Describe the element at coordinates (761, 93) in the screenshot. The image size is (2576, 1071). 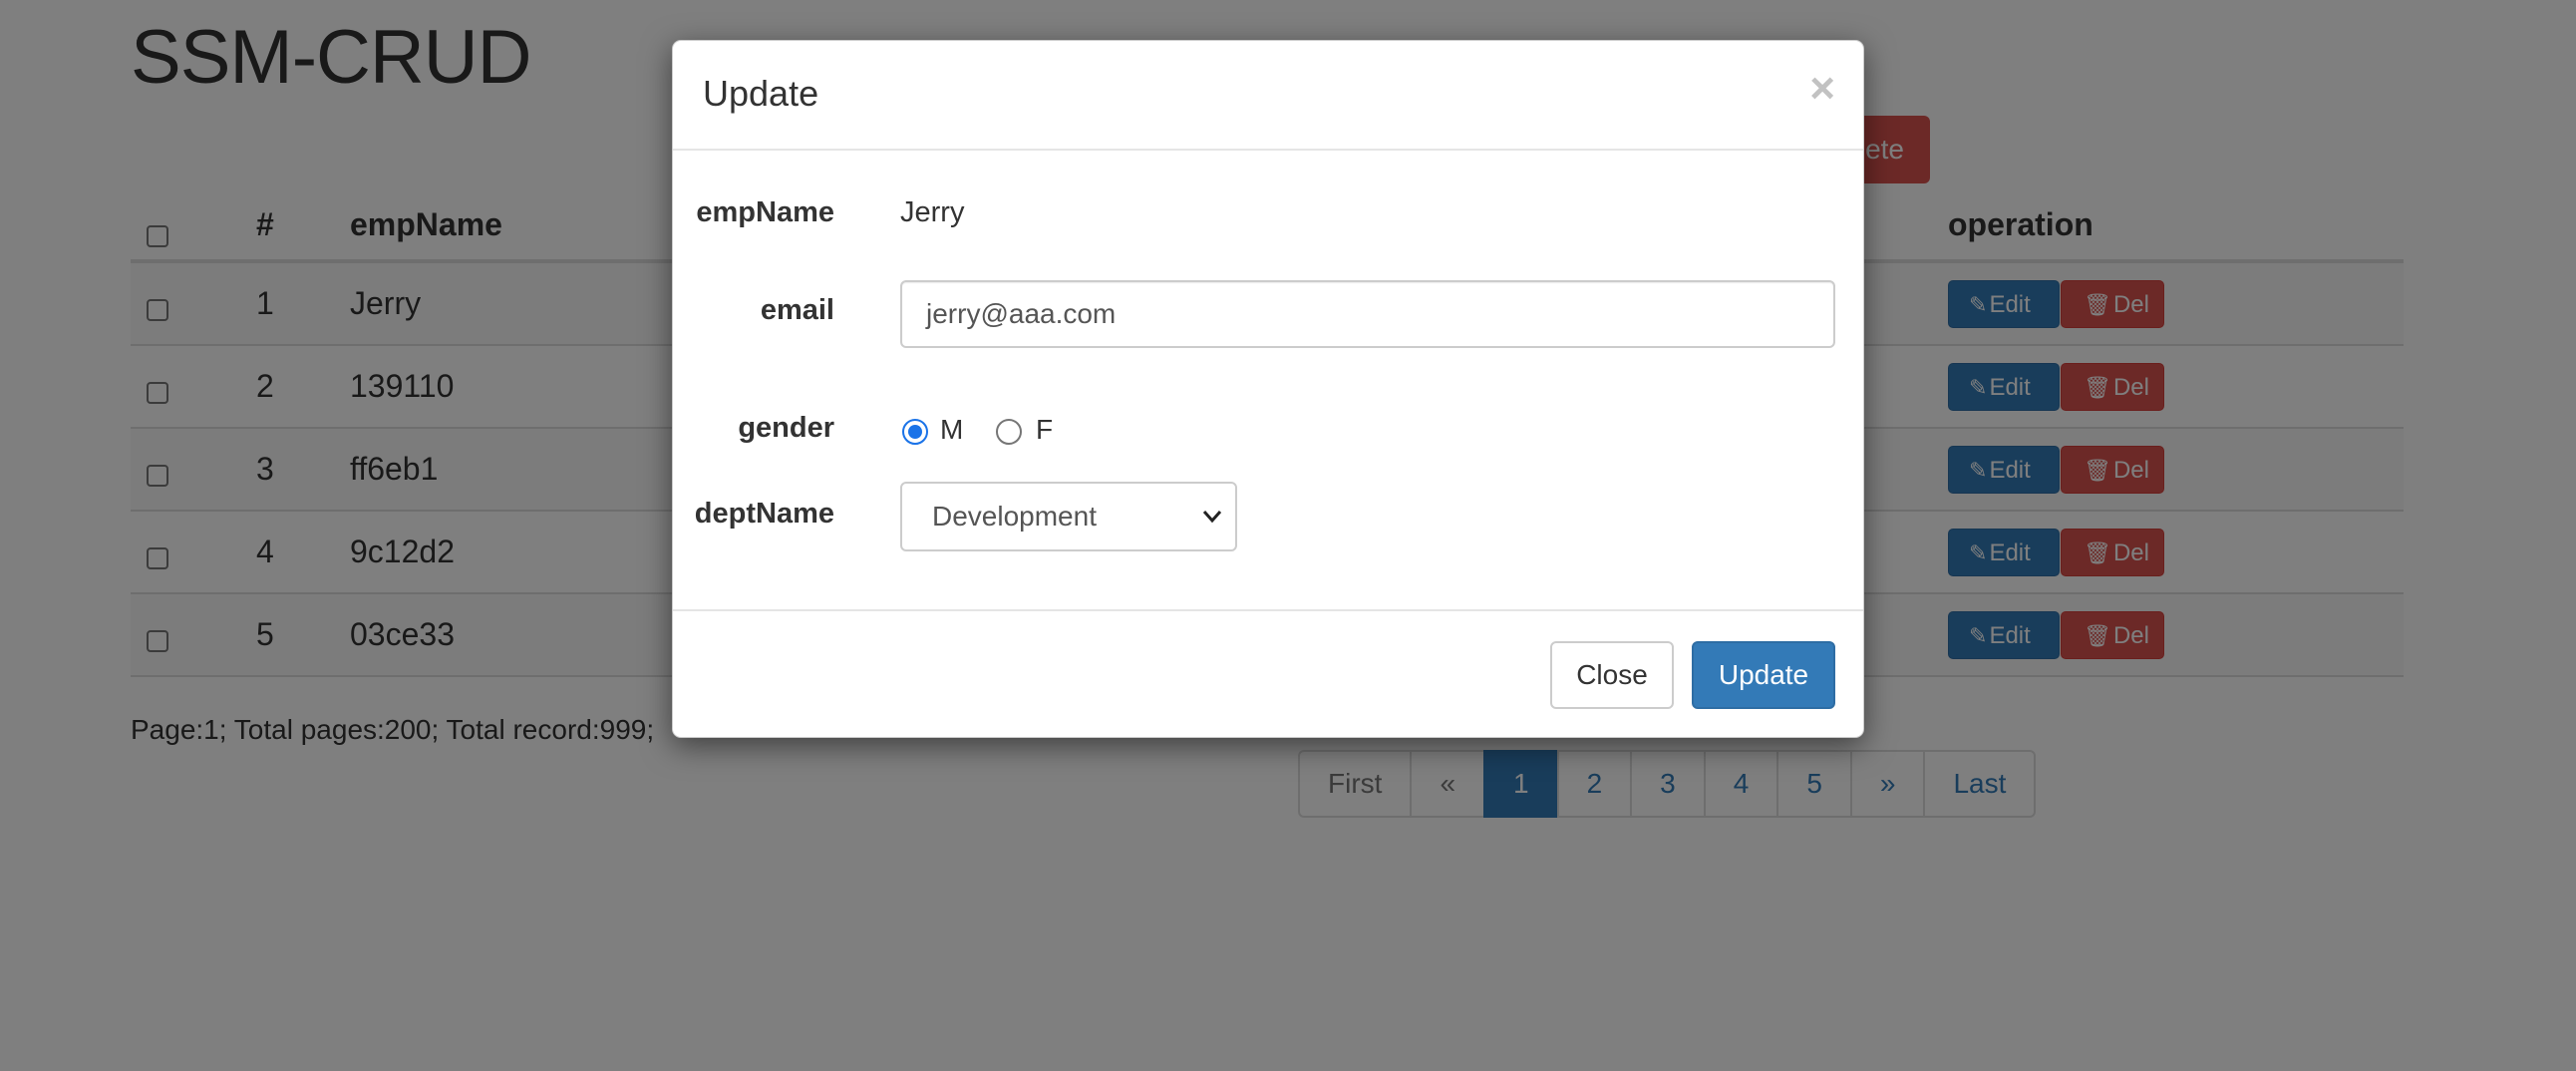
I see `modal-title: Update` at that location.